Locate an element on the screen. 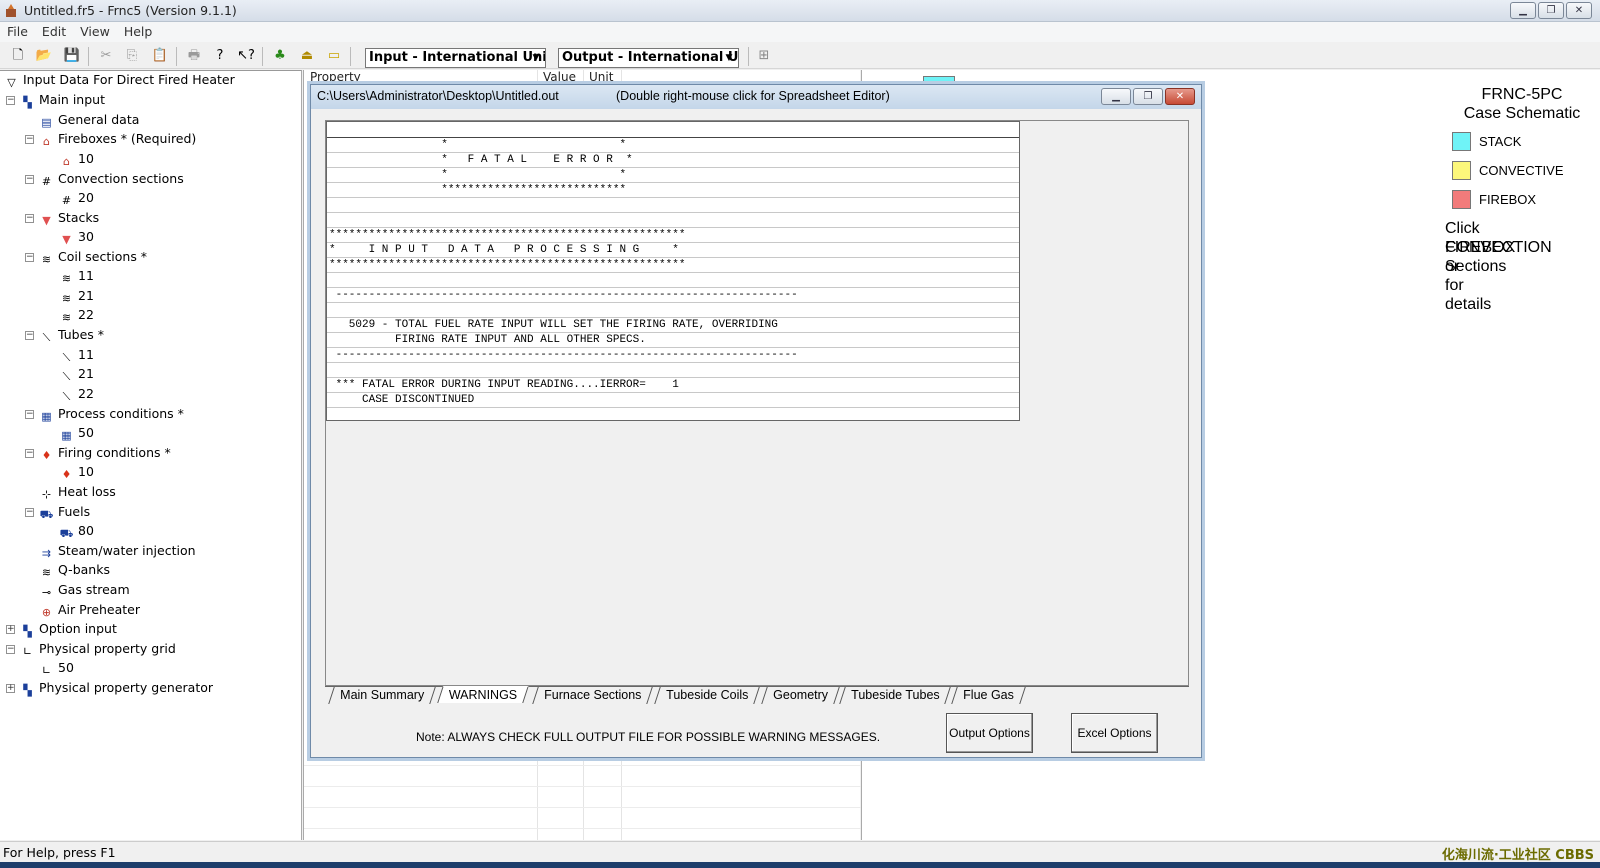  output-line: **************************** is located at coordinates (673, 190).